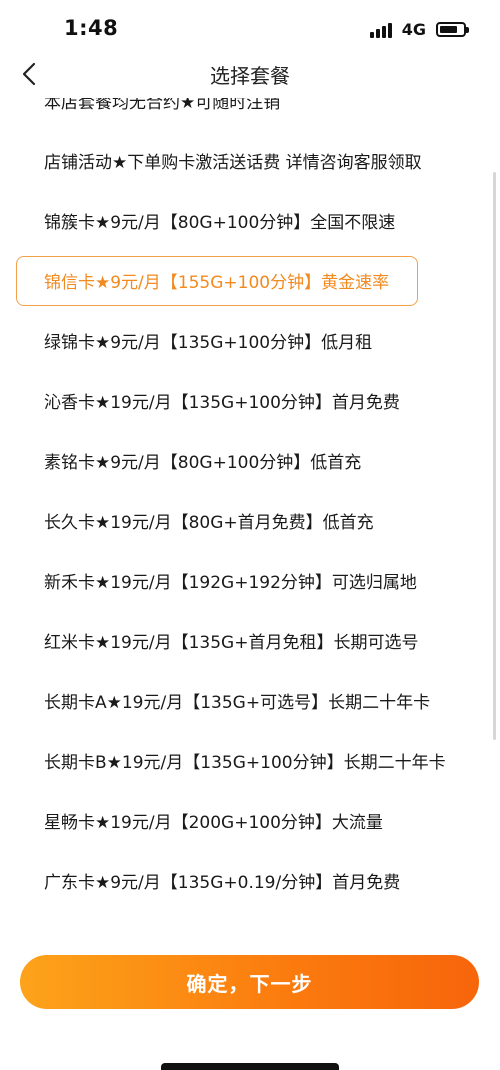  I want to click on page-title: 选择套餐, so click(250, 76).